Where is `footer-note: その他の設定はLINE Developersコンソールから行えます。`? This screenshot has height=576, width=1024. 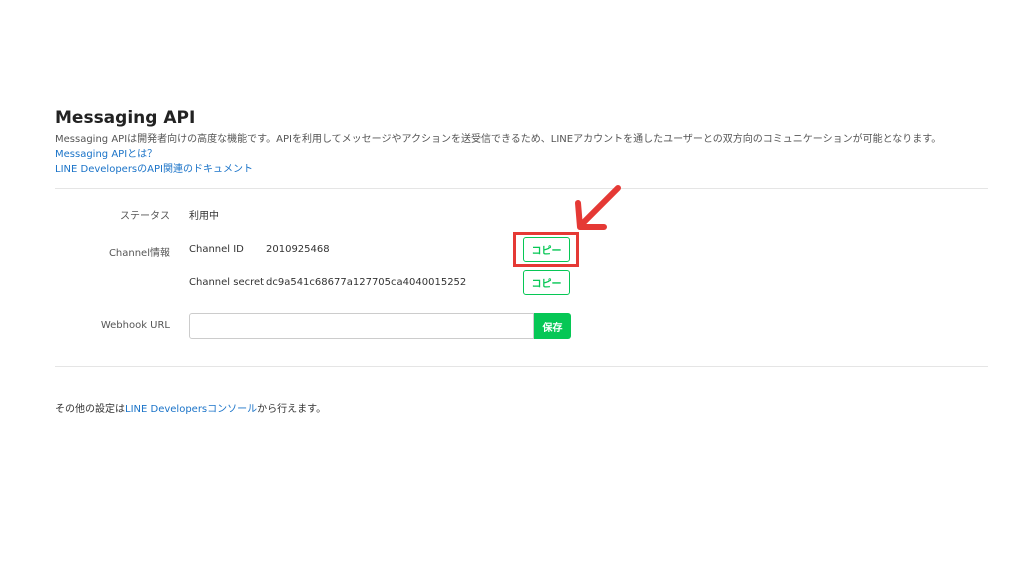 footer-note: その他の設定はLINE Developersコンソールから行えます。 is located at coordinates (190, 407).